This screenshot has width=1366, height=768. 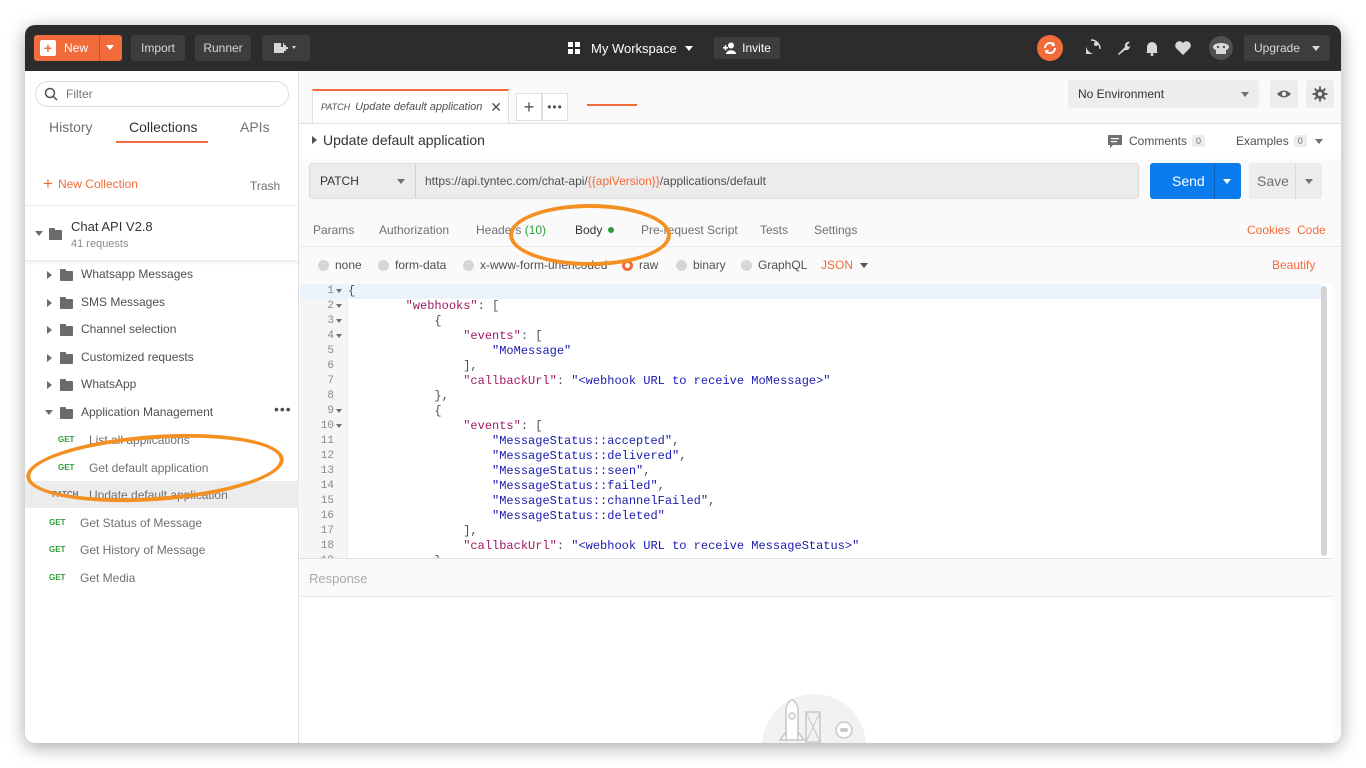 What do you see at coordinates (255, 127) in the screenshot?
I see `tab-apis: APIs` at bounding box center [255, 127].